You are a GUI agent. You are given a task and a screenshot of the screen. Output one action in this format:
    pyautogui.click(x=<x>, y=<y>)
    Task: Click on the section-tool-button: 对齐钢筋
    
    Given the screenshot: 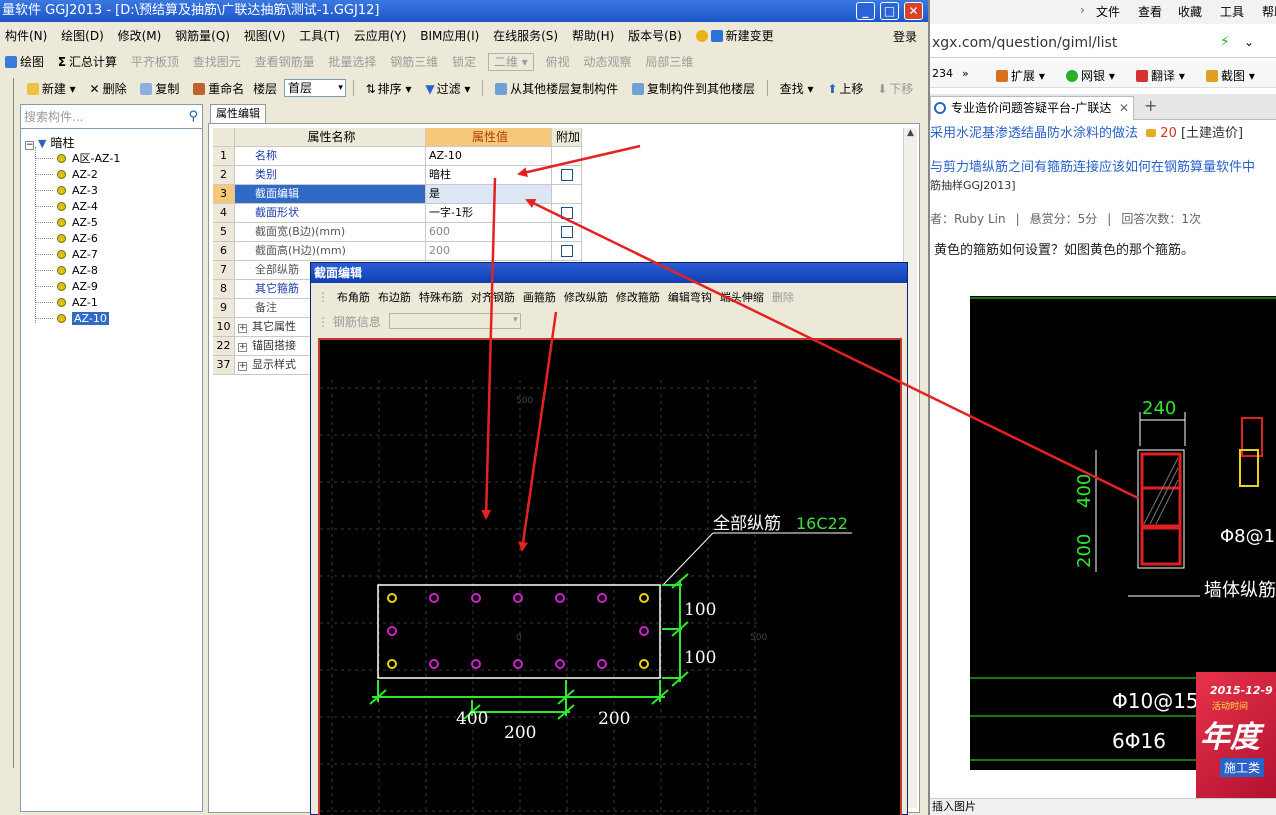 What is the action you would take?
    pyautogui.click(x=493, y=297)
    